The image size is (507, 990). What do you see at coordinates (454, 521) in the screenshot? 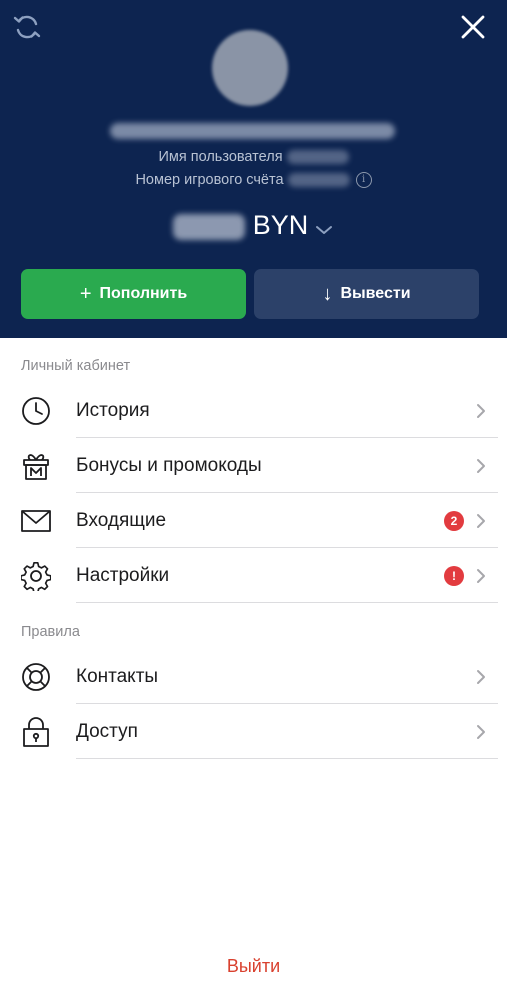
I see `unread-badge: 2` at bounding box center [454, 521].